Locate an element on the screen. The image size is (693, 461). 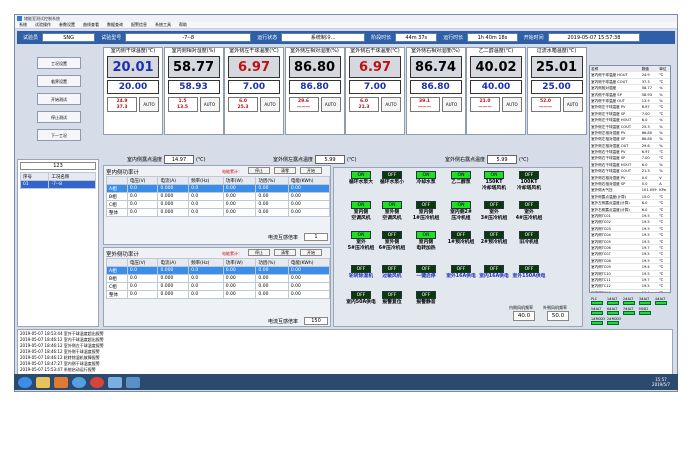
table-row: 01 -7--8 is located at coordinates (57, 184).